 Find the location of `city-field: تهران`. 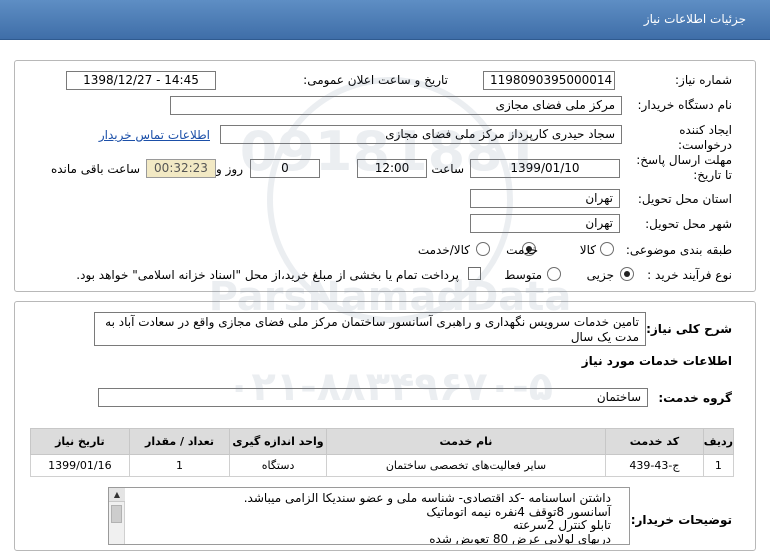

city-field: تهران is located at coordinates (545, 223).